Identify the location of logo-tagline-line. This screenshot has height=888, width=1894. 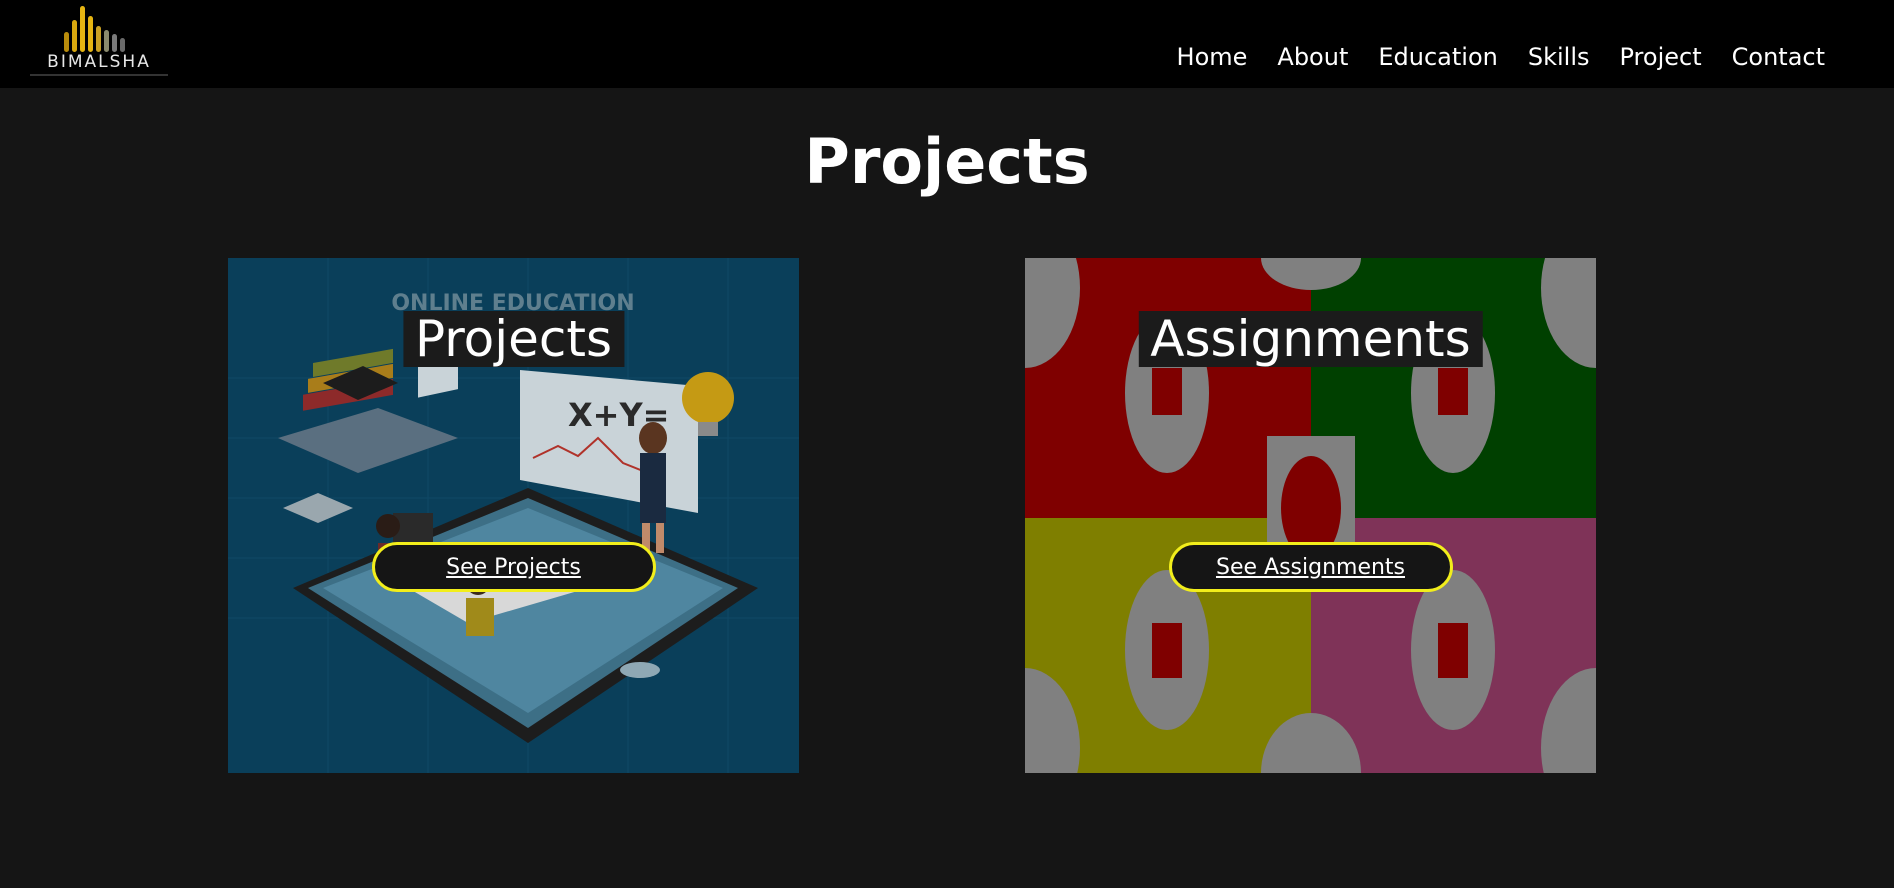
(99, 75).